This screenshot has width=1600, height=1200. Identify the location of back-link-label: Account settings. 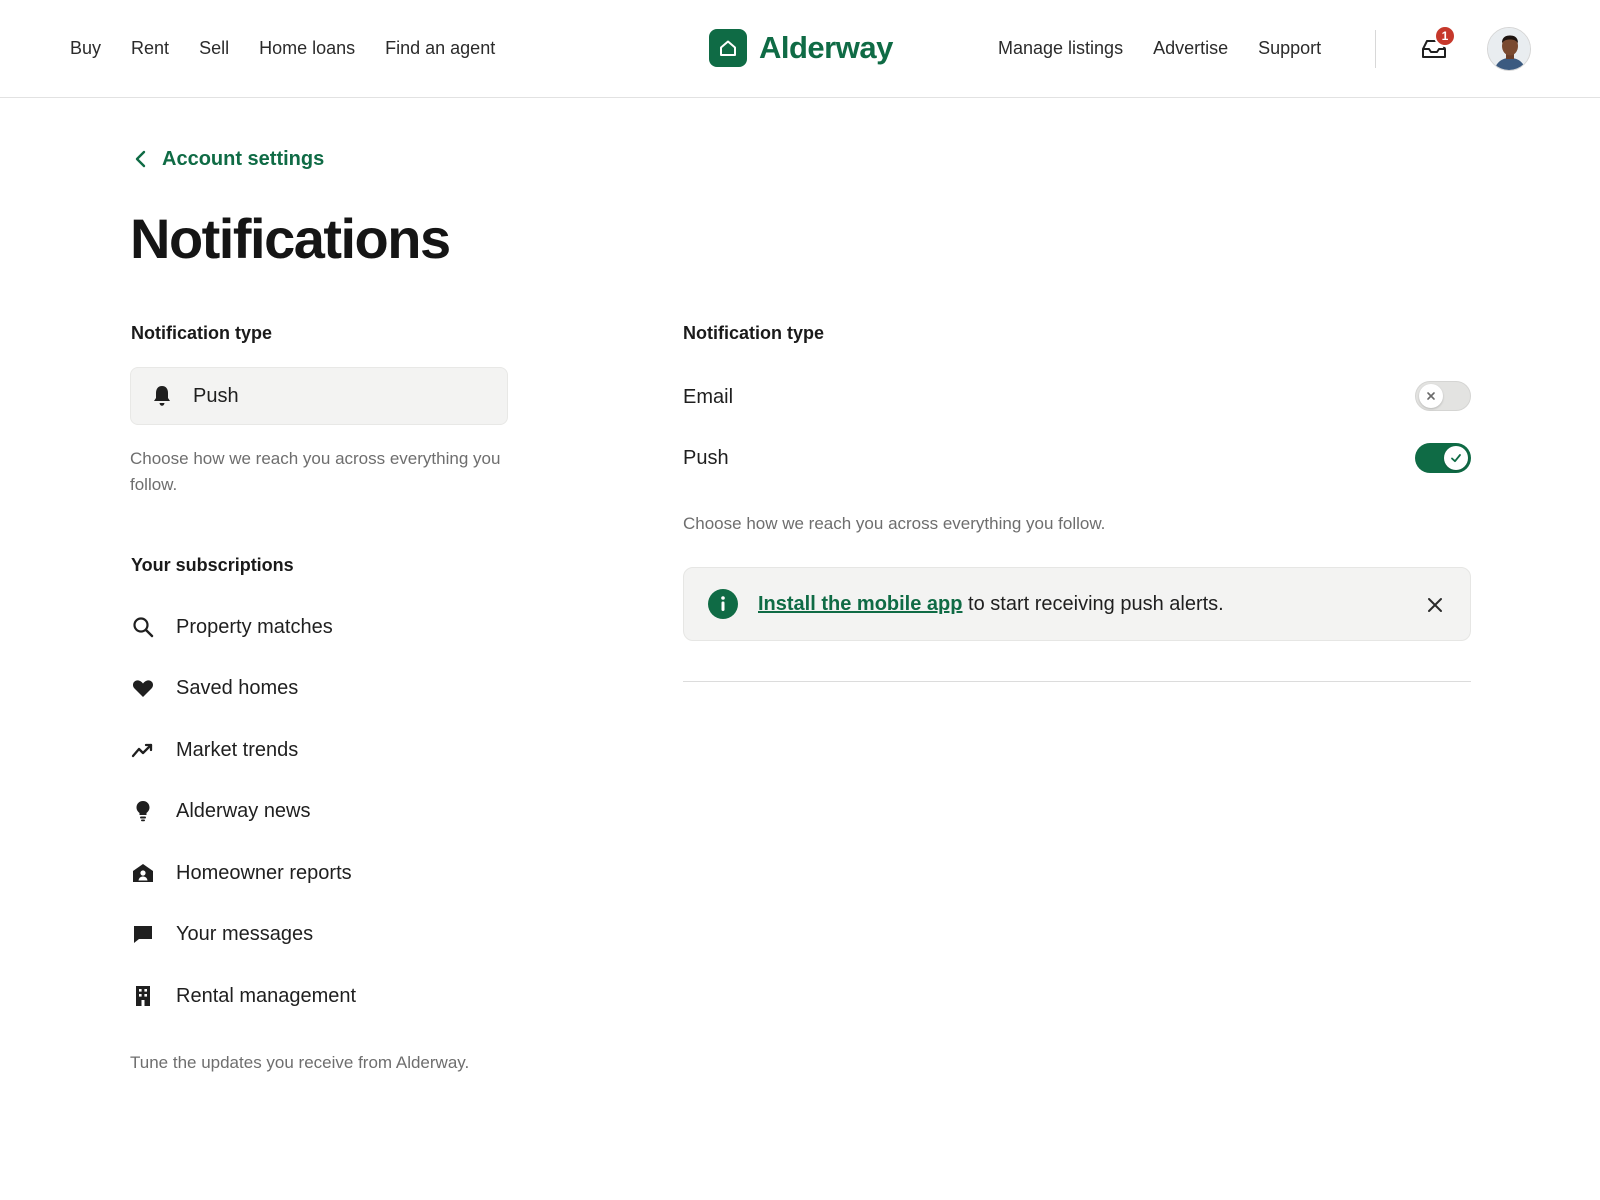
(243, 159).